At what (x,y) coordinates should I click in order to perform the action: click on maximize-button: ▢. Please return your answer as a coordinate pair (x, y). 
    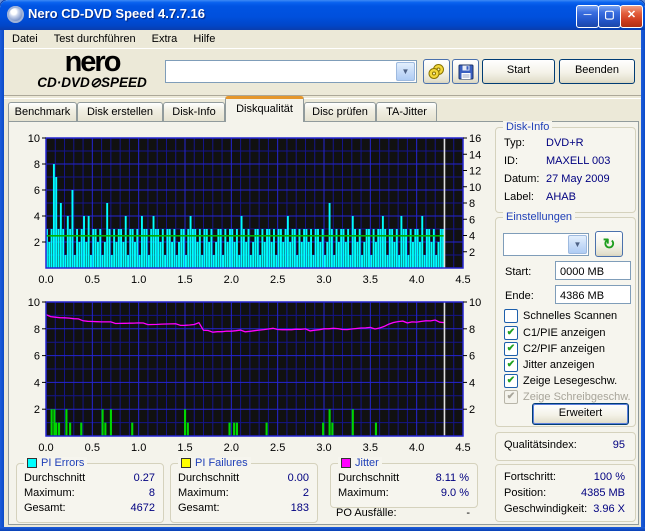
    Looking at the image, I should click on (609, 16).